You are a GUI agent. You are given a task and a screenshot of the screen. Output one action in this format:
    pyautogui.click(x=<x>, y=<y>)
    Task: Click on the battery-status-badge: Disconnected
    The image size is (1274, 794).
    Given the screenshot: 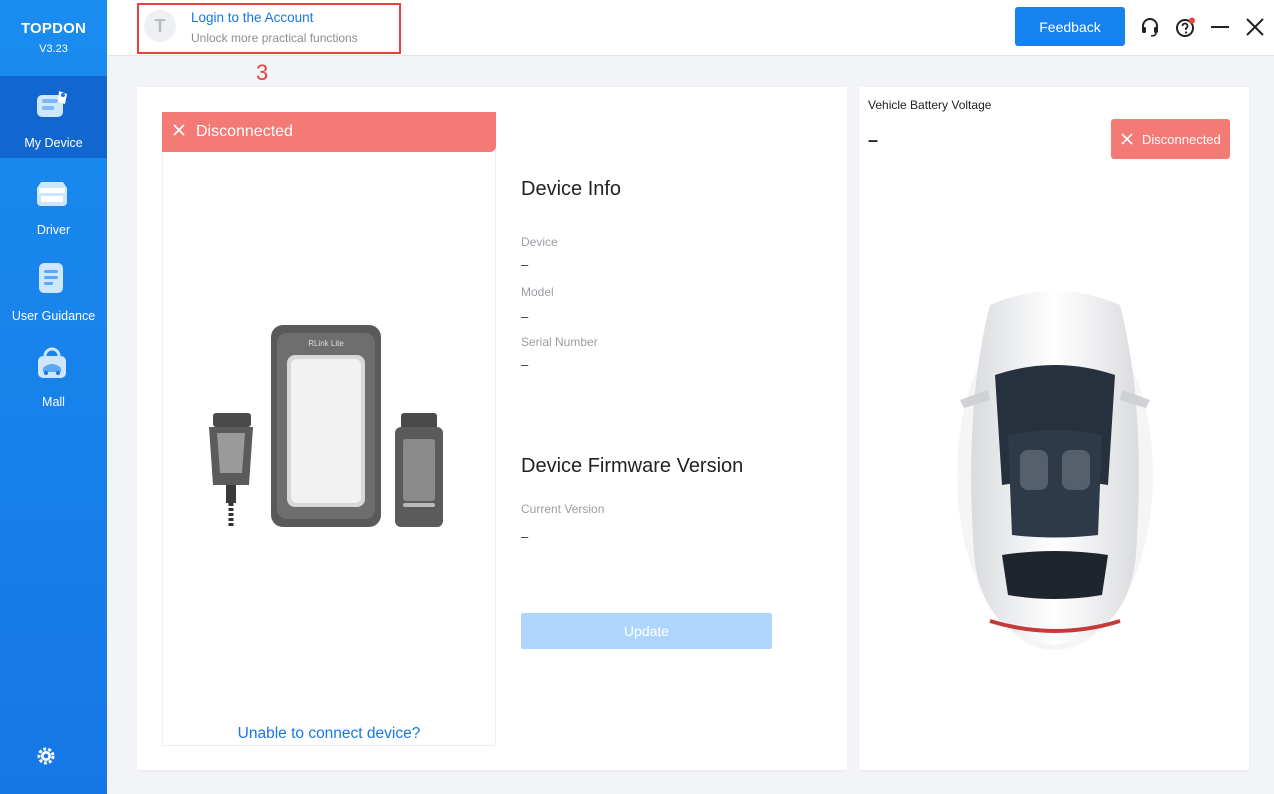 What is the action you would take?
    pyautogui.click(x=1170, y=139)
    